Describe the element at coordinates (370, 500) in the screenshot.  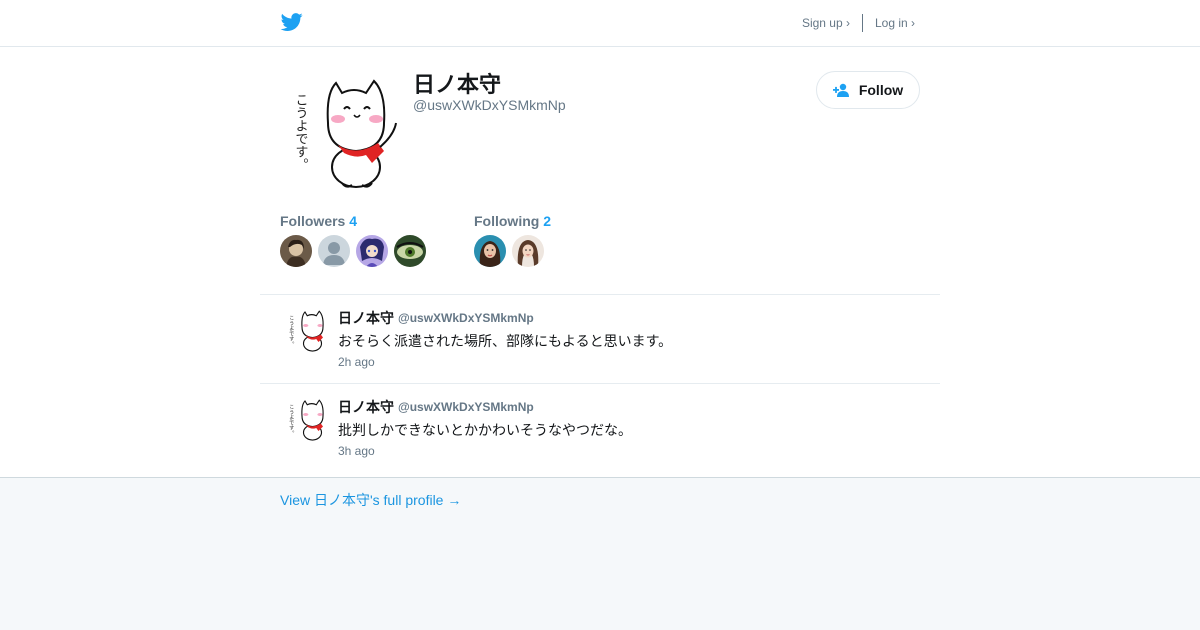
I see `view-full-profile-link: View 日ノ本守's full profile →` at that location.